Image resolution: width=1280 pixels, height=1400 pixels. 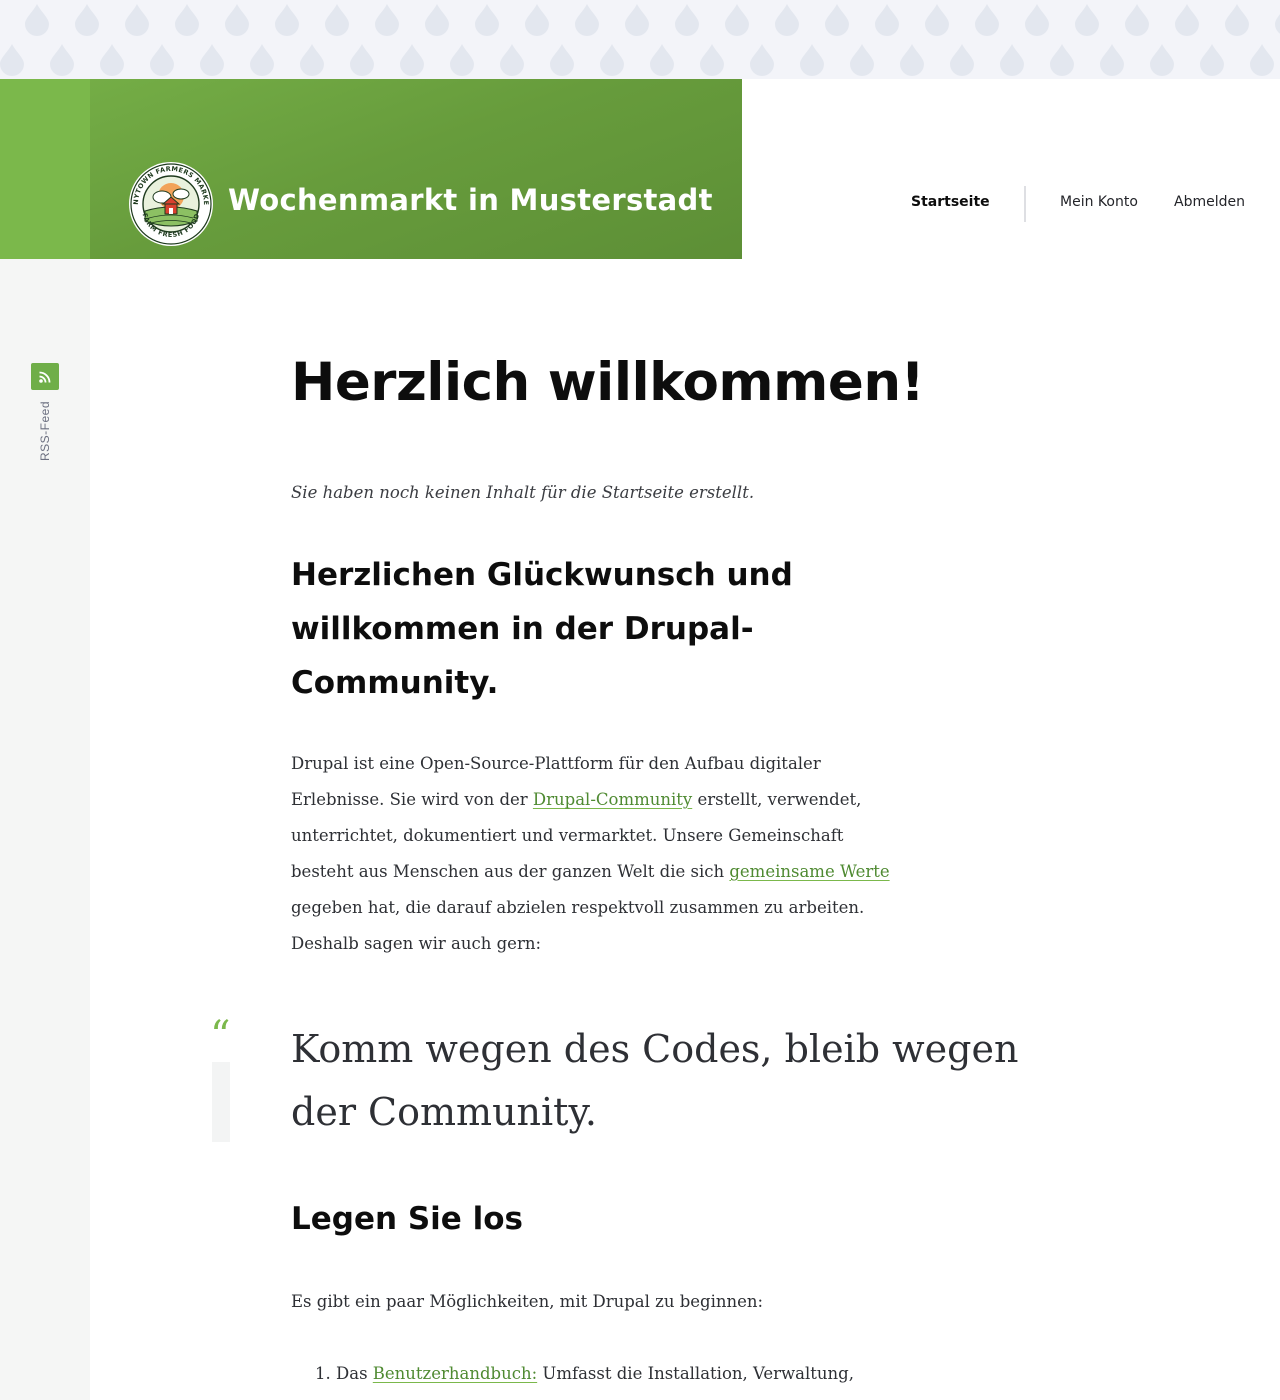 I want to click on header-pattern-band, so click(x=640, y=39).